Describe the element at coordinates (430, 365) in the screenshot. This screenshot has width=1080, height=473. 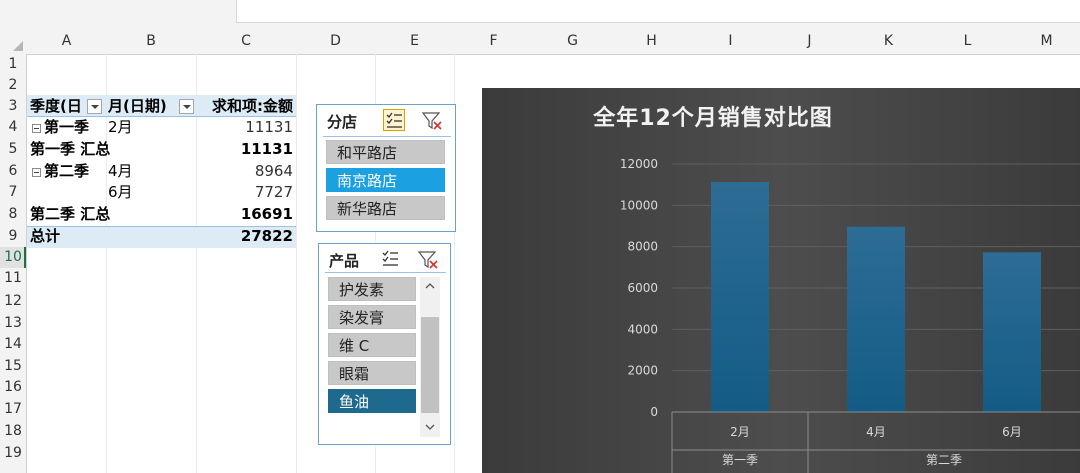
I see `scrollbar-thumb` at that location.